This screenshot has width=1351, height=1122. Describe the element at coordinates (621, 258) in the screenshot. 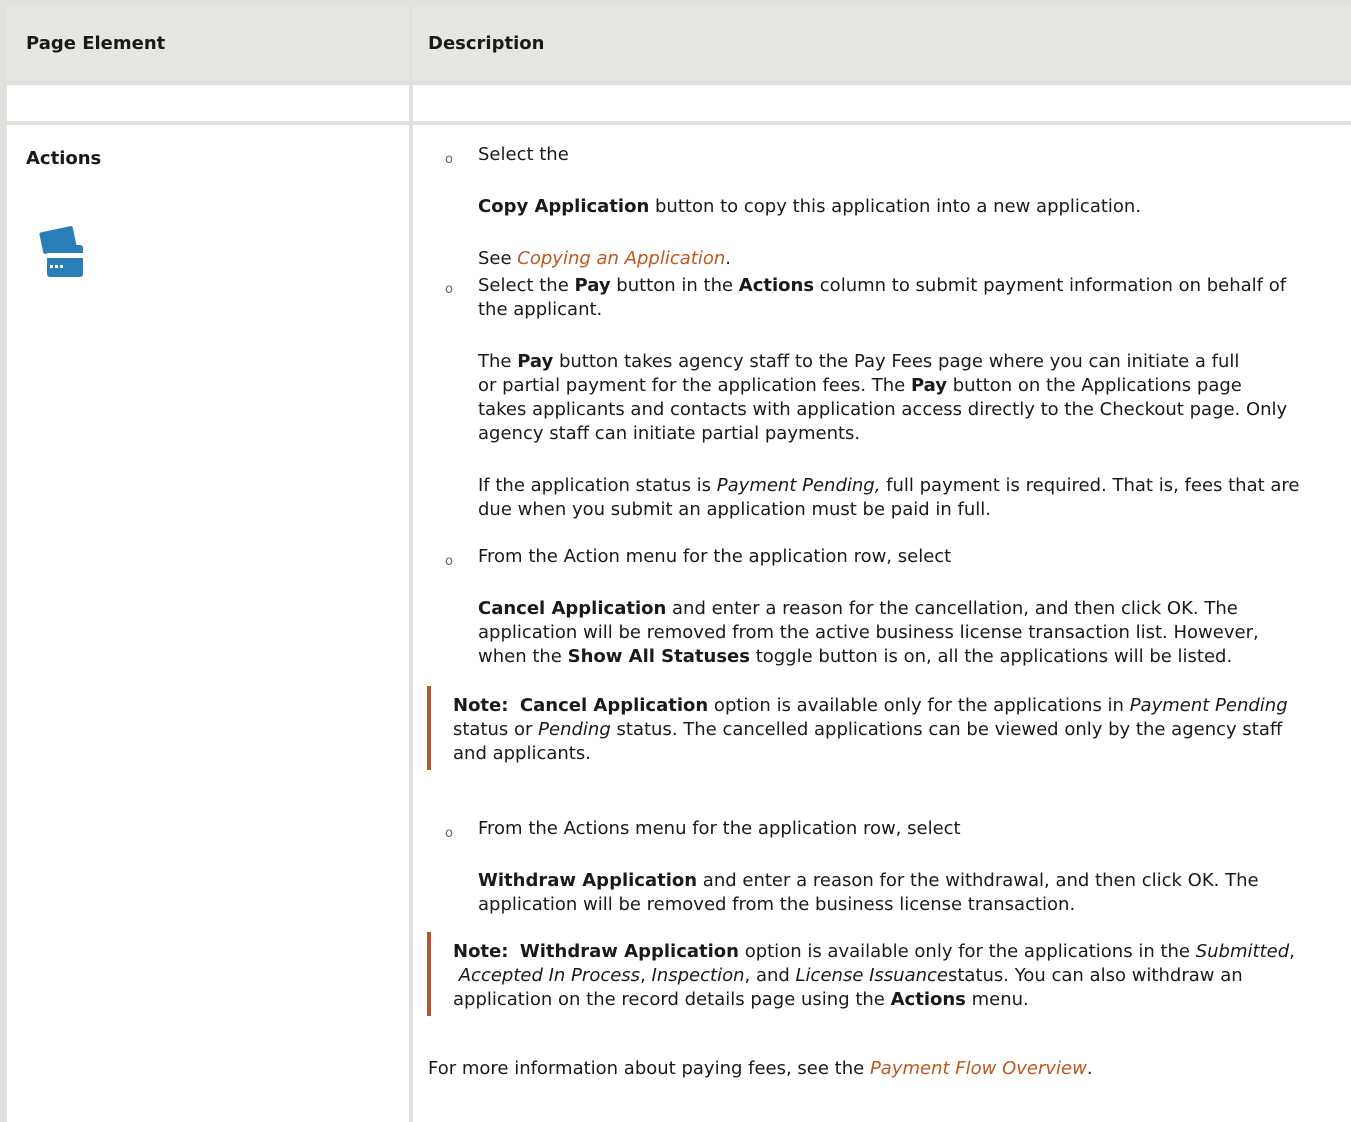

I see `copying-application-link: Copying an Application` at that location.